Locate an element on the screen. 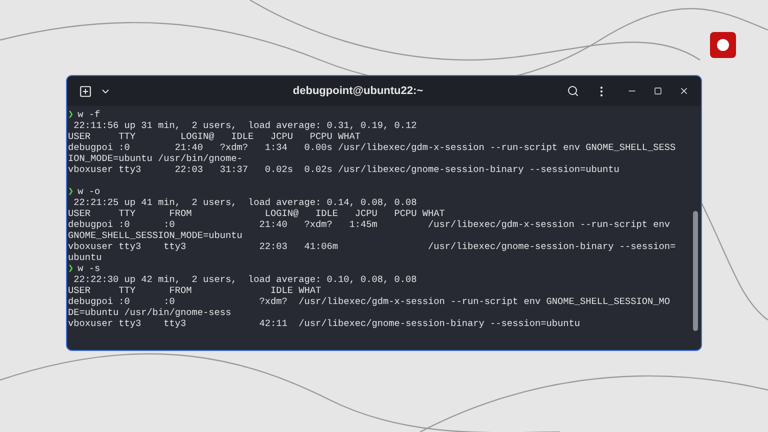 Image resolution: width=768 pixels, height=432 pixels. command-text: w -s is located at coordinates (88, 268).